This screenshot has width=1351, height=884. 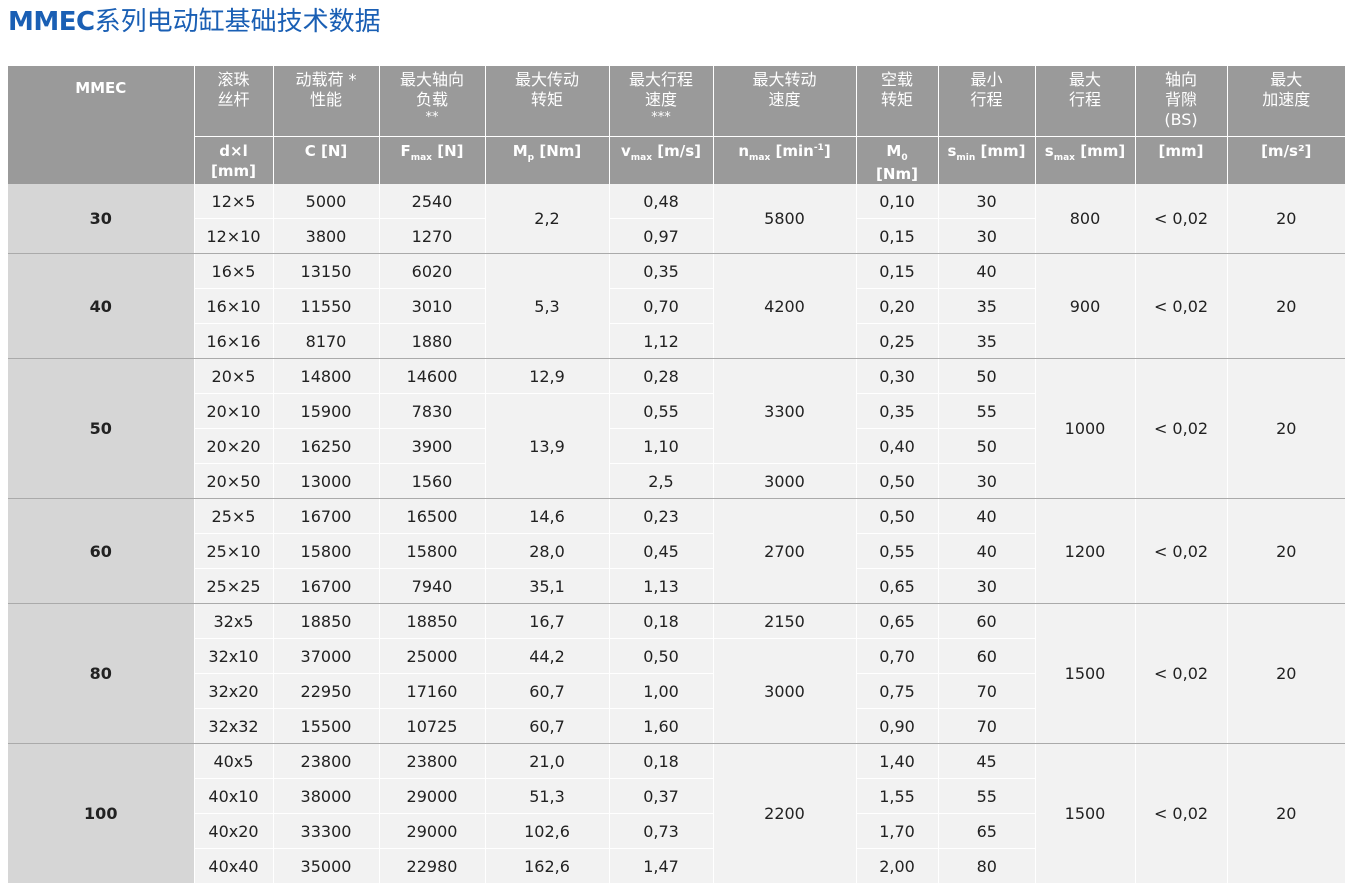 What do you see at coordinates (785, 159) in the screenshot?
I see `unit-nmax: nmax [min-1]` at bounding box center [785, 159].